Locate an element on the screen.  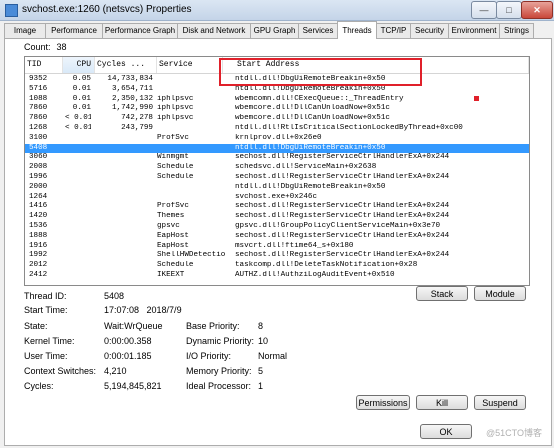
service-cell: EapHost is located at coordinates (173, 235).